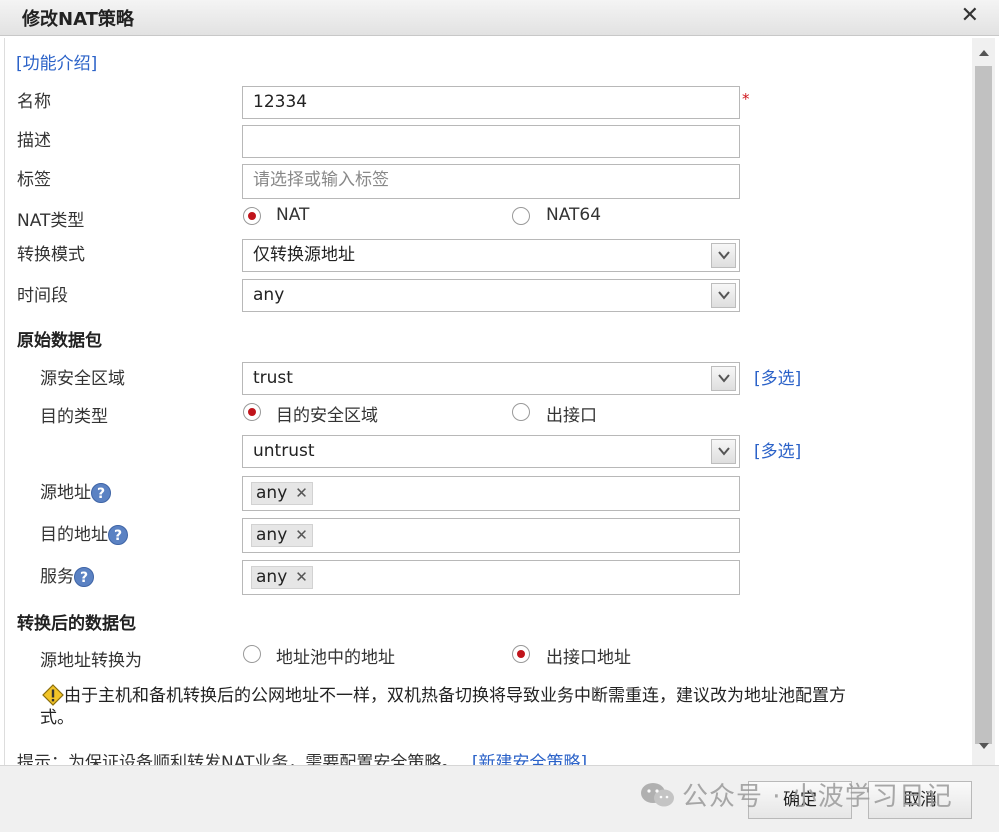 The image size is (999, 832). What do you see at coordinates (574, 215) in the screenshot?
I see `radio-nat64-label: NAT64` at bounding box center [574, 215].